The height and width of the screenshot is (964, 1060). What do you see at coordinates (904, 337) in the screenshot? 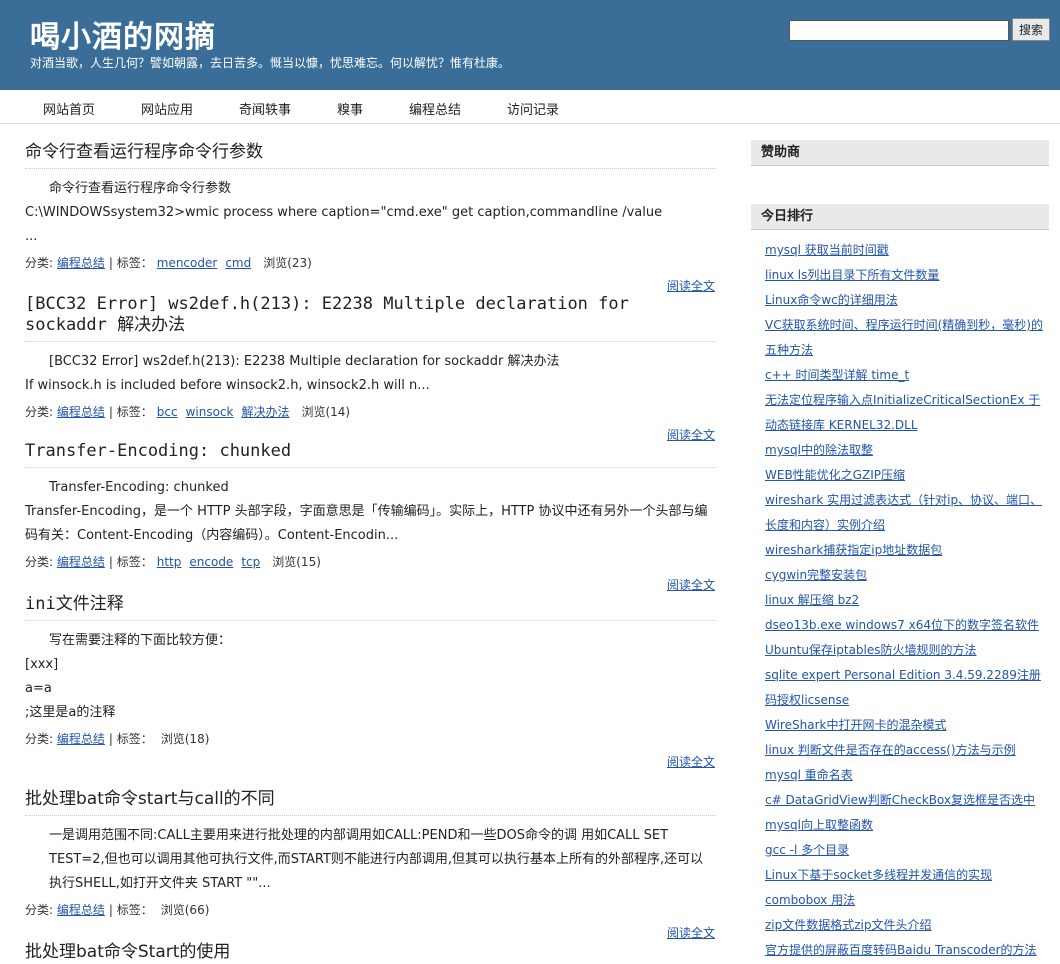
I see `ranking-item-link: VC获取系统时间、程序运行时间(精确到秒，毫秒)的五种方法` at bounding box center [904, 337].